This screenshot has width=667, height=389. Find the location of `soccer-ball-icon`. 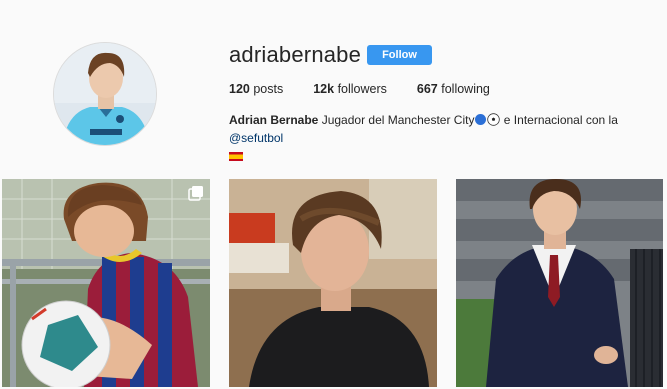

soccer-ball-icon is located at coordinates (494, 120).